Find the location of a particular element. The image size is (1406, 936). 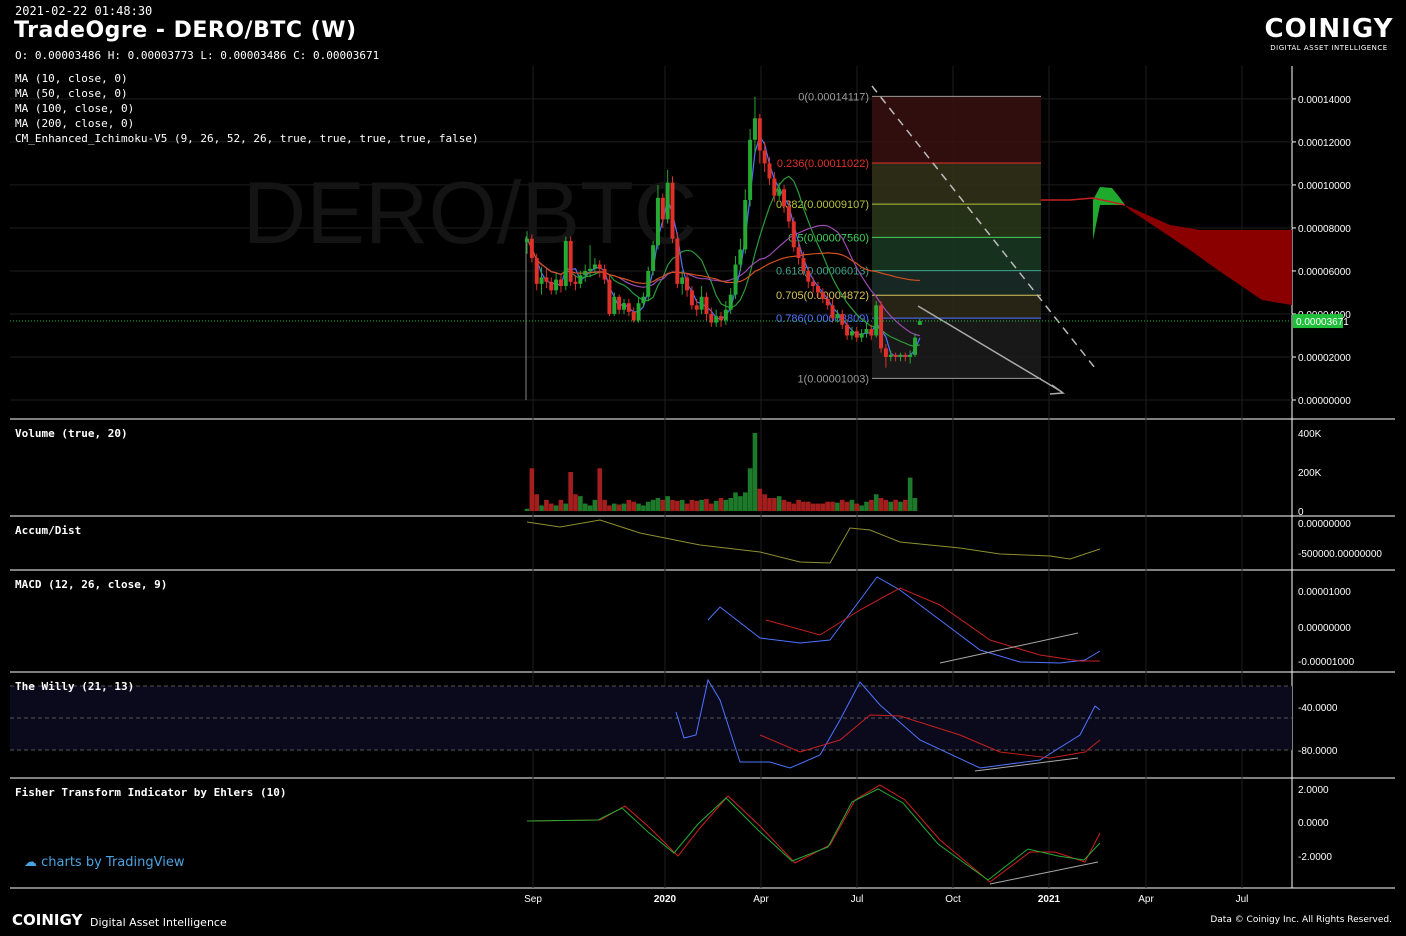

fisher-signal is located at coordinates (813, 833).